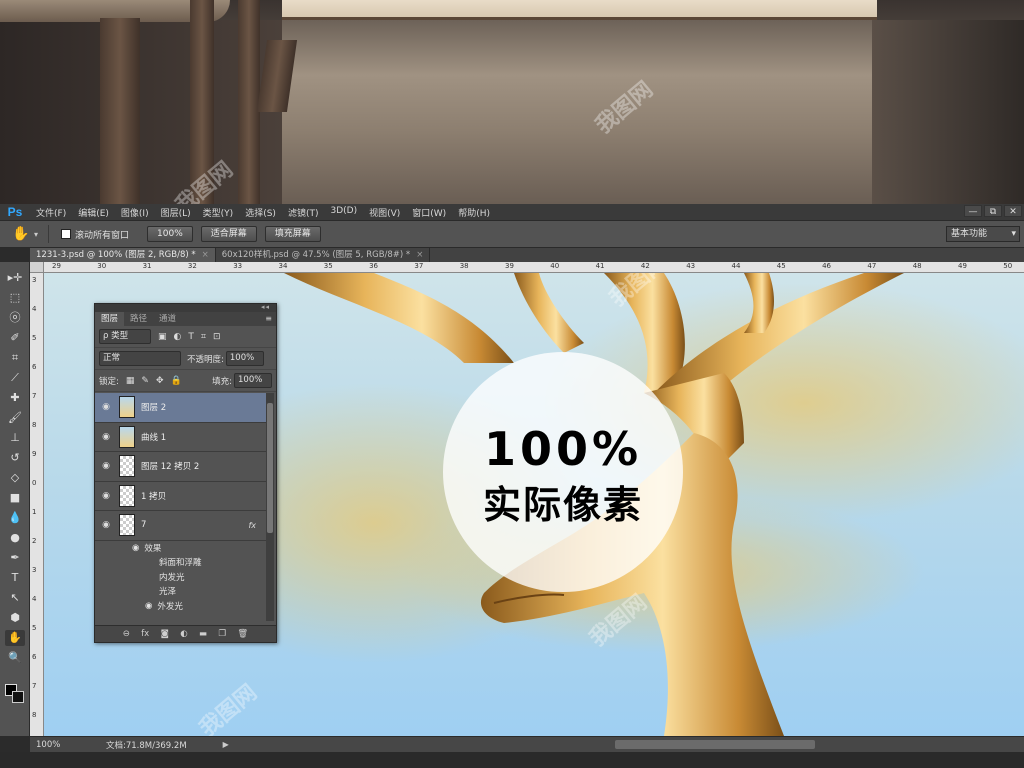  I want to click on blur-icon: 💧, so click(15, 518).